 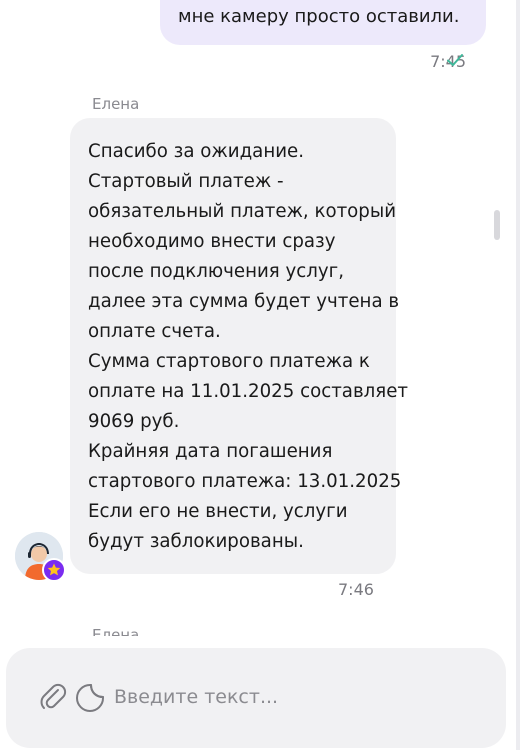 I want to click on next-sender-name: Елена, so click(x=116, y=631).